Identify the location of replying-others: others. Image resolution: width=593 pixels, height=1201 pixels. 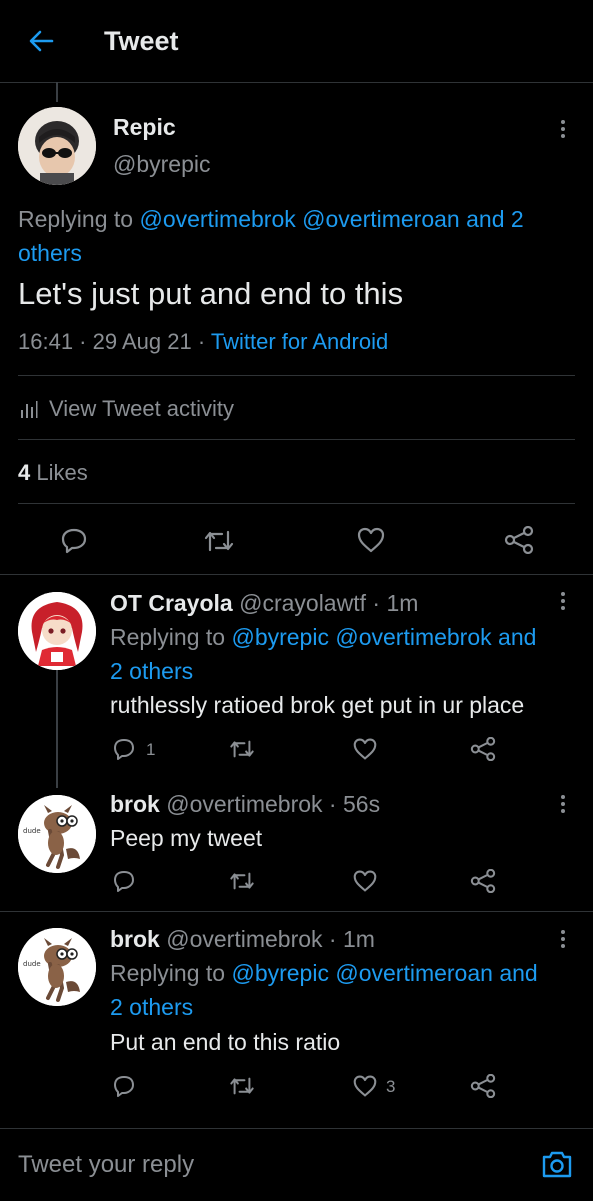
(50, 253).